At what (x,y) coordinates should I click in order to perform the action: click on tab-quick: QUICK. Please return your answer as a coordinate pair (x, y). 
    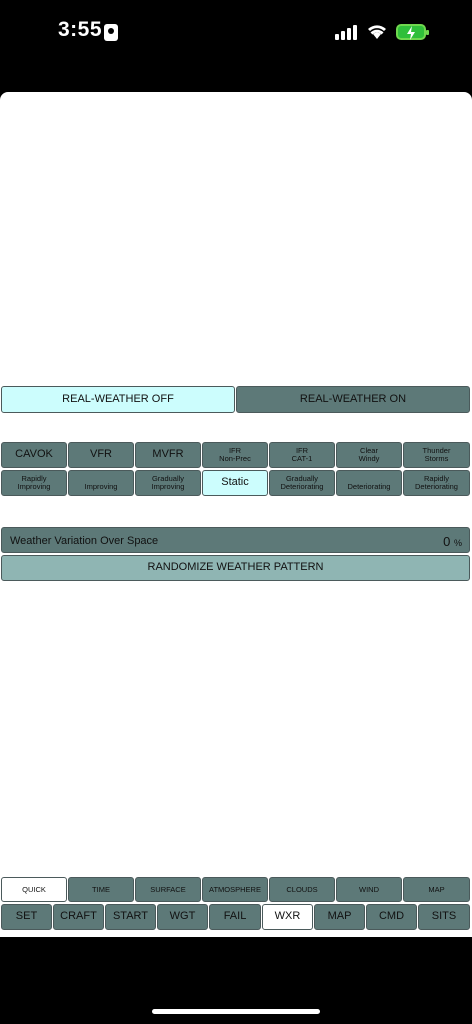
    Looking at the image, I should click on (34, 889).